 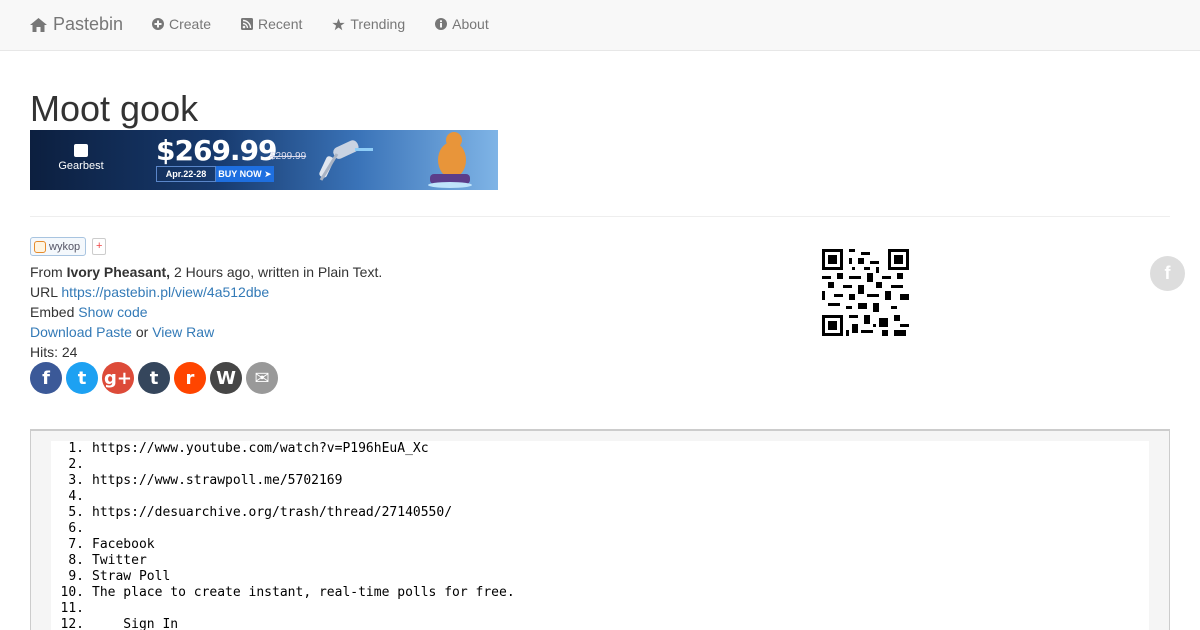 What do you see at coordinates (46, 272) in the screenshot?
I see `from-label: From` at bounding box center [46, 272].